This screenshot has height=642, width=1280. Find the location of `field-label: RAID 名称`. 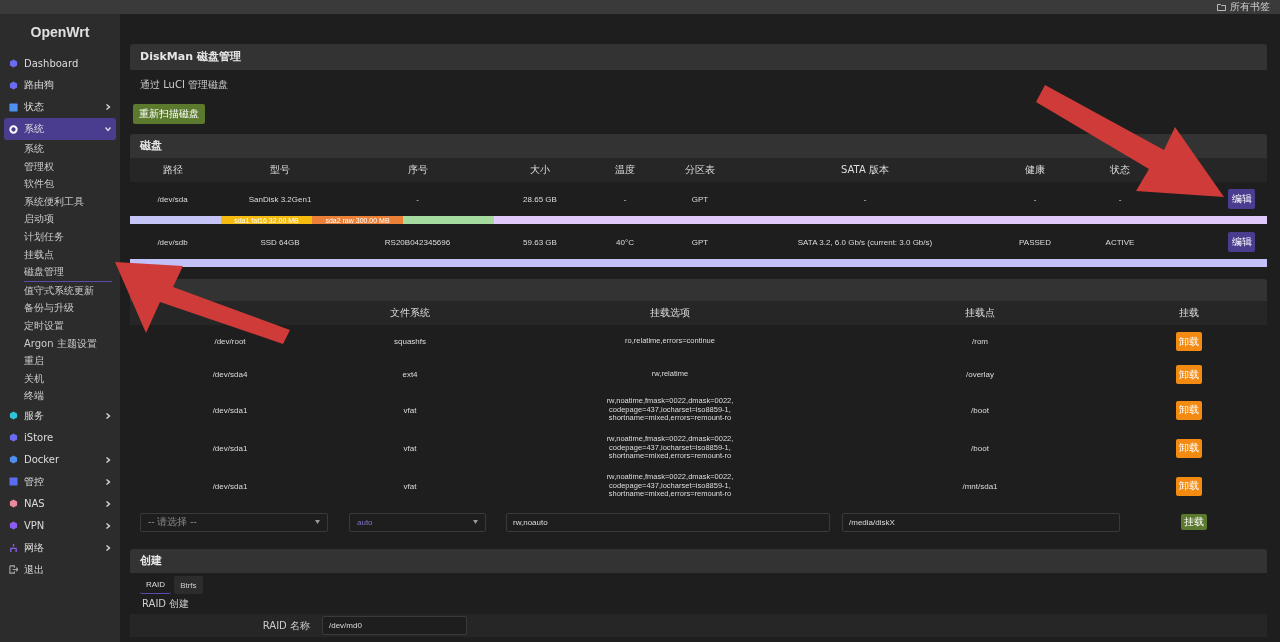

field-label: RAID 名称 is located at coordinates (285, 625).